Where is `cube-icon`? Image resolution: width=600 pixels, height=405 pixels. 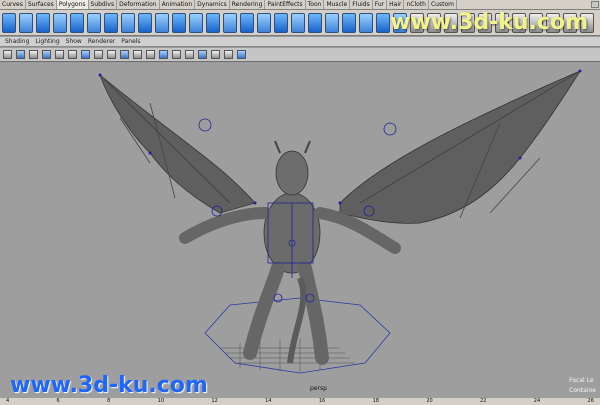 cube-icon is located at coordinates (26, 22).